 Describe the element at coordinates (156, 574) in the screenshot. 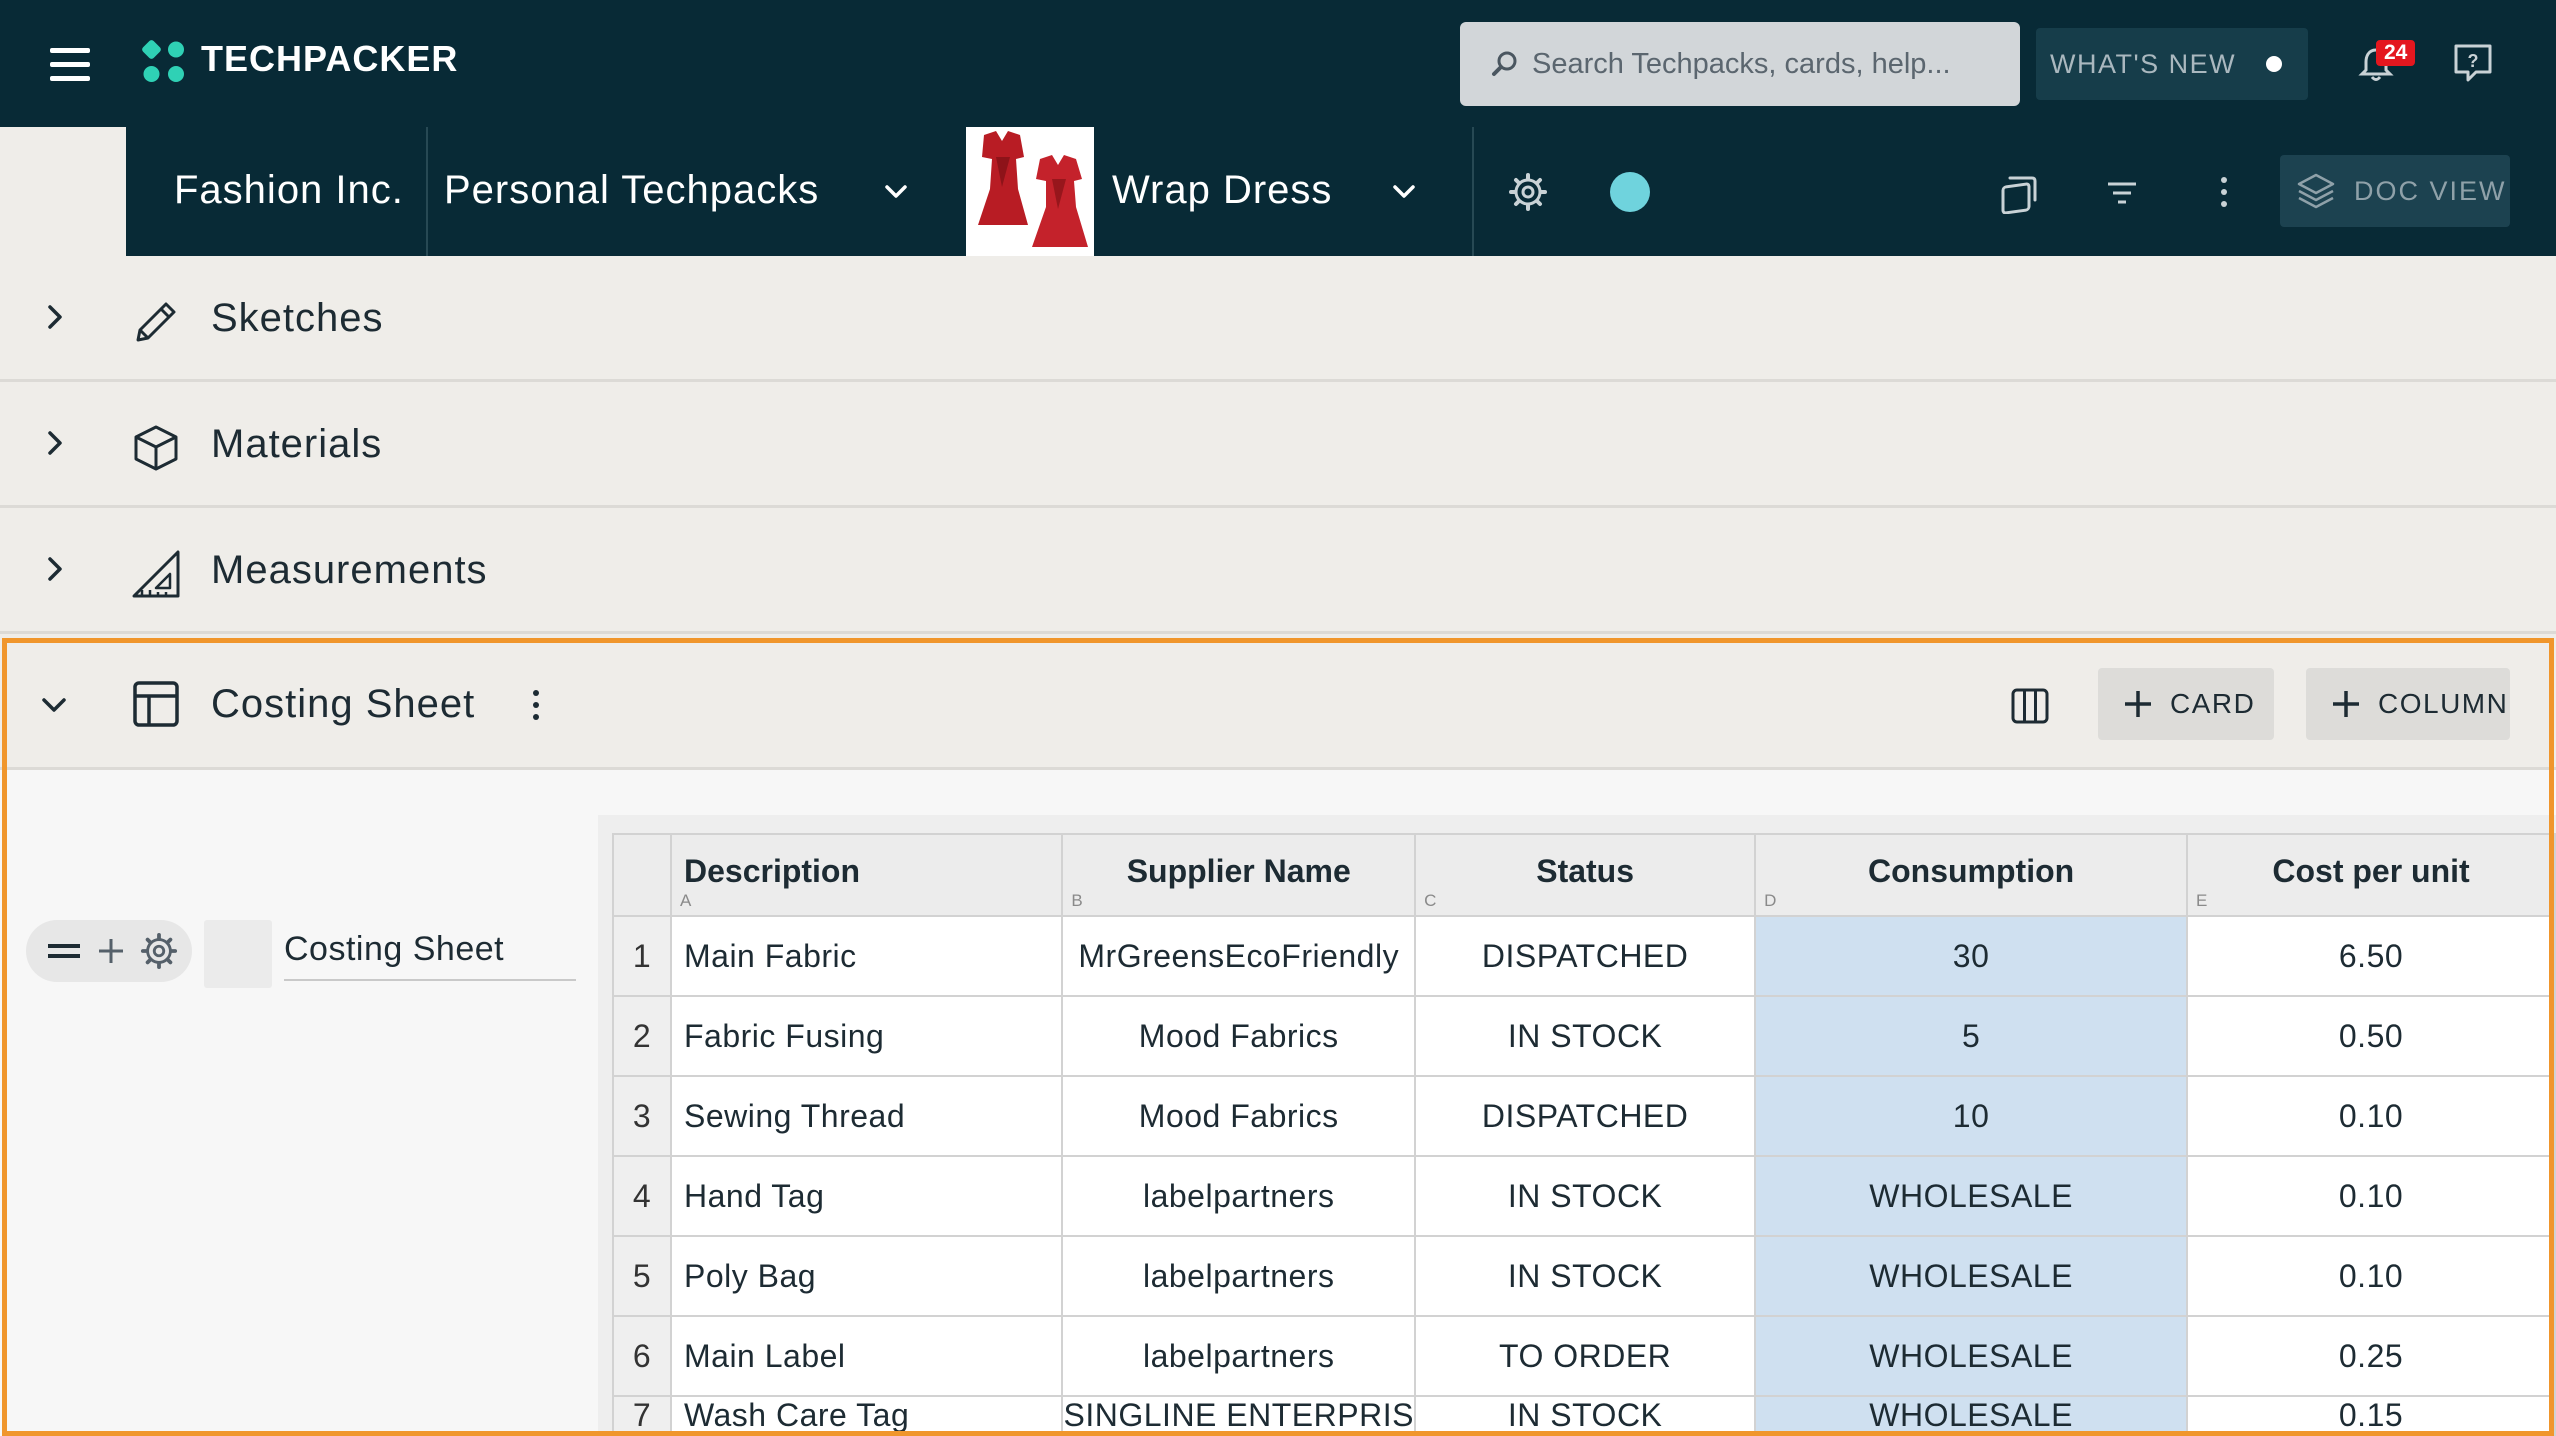

I see `set-square-ruler-icon` at that location.